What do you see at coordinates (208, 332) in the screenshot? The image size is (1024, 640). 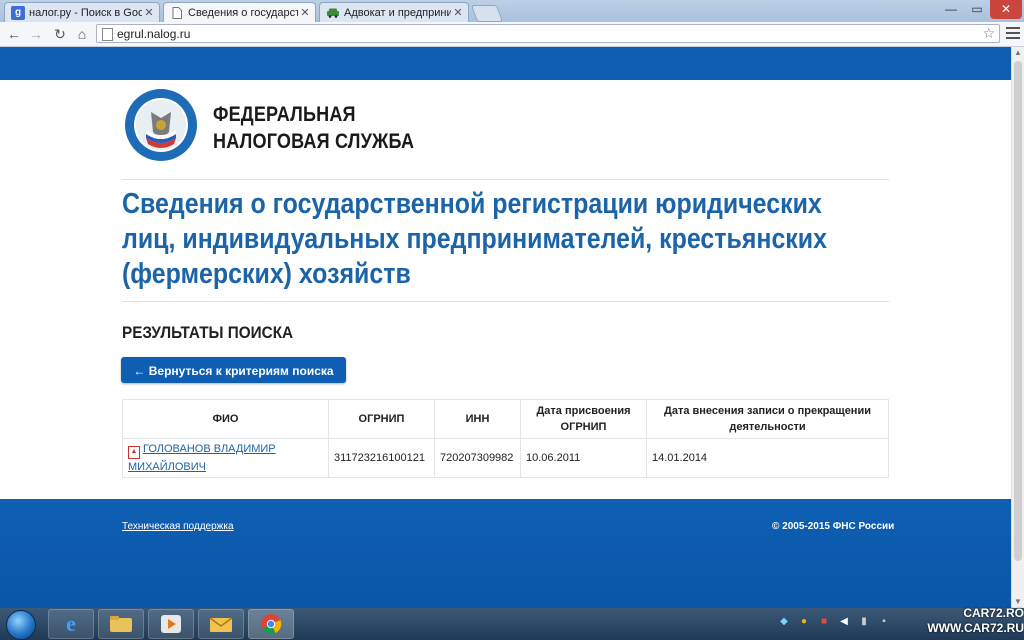 I see `results-heading: РЕЗУЛЬТАТЫ ПОИСКА` at bounding box center [208, 332].